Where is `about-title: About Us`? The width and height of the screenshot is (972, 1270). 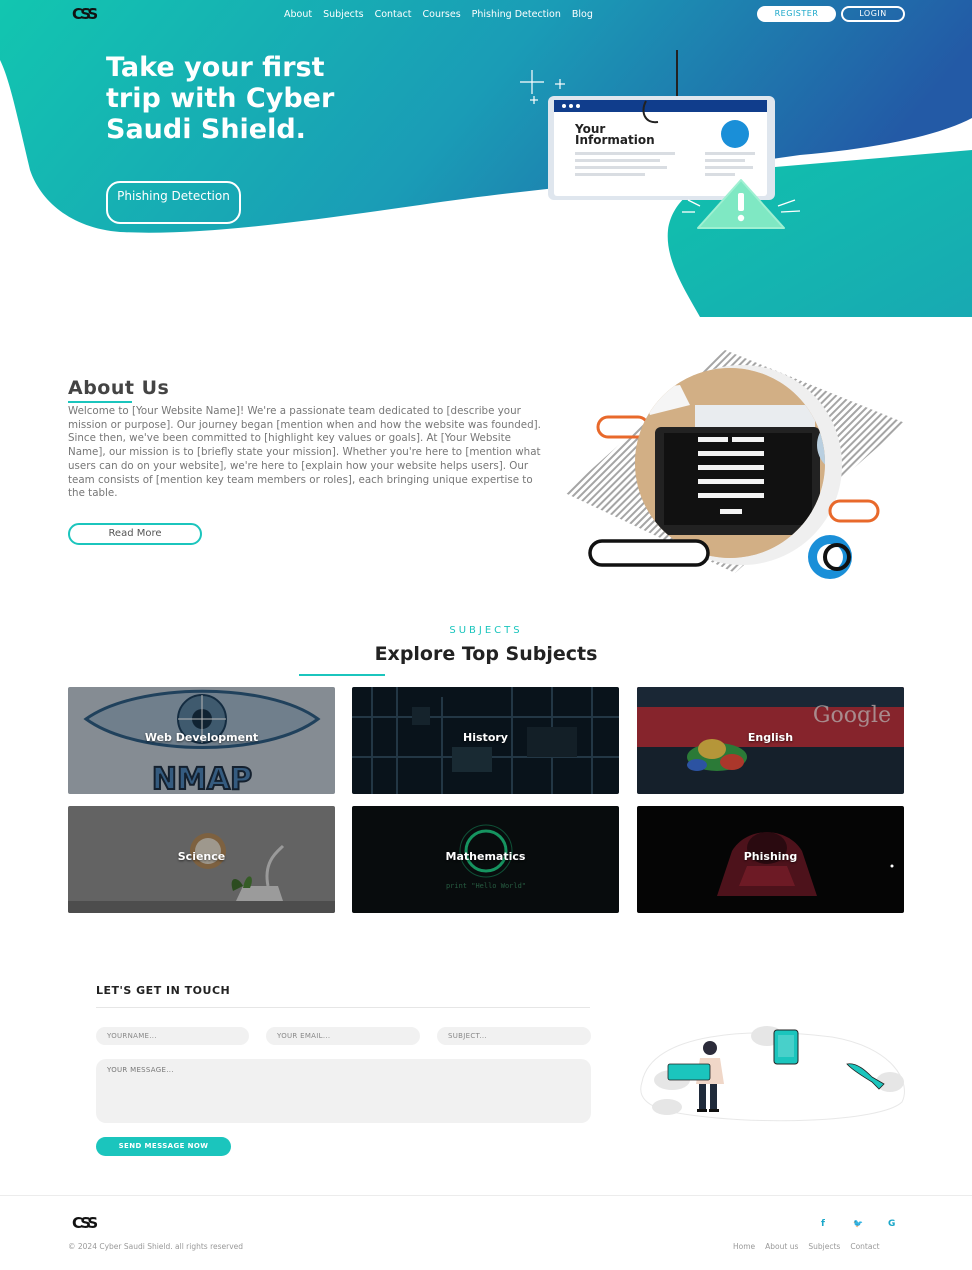
about-title: About Us is located at coordinates (119, 388).